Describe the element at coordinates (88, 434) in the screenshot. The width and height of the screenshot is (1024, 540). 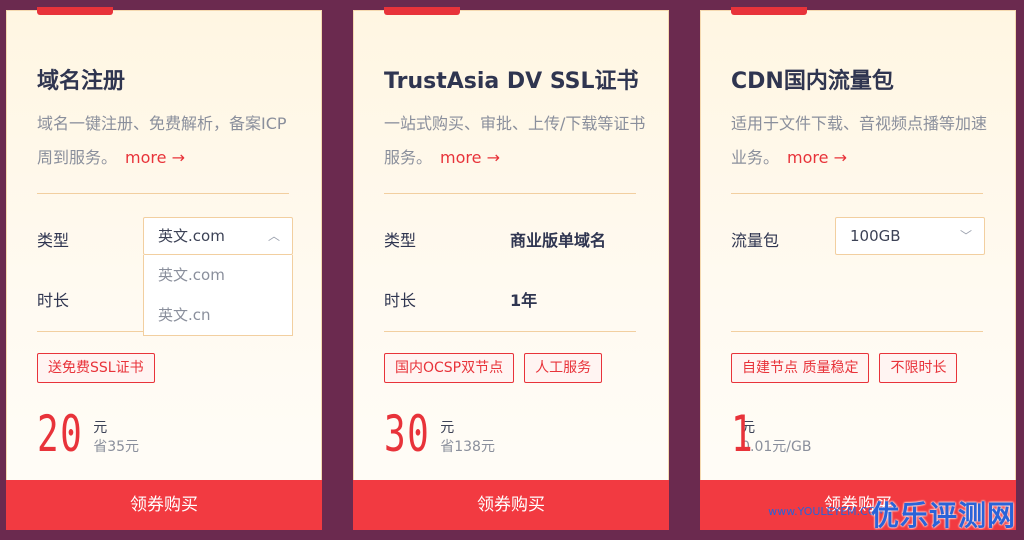
I see `price-block: 20 元 省35元` at that location.